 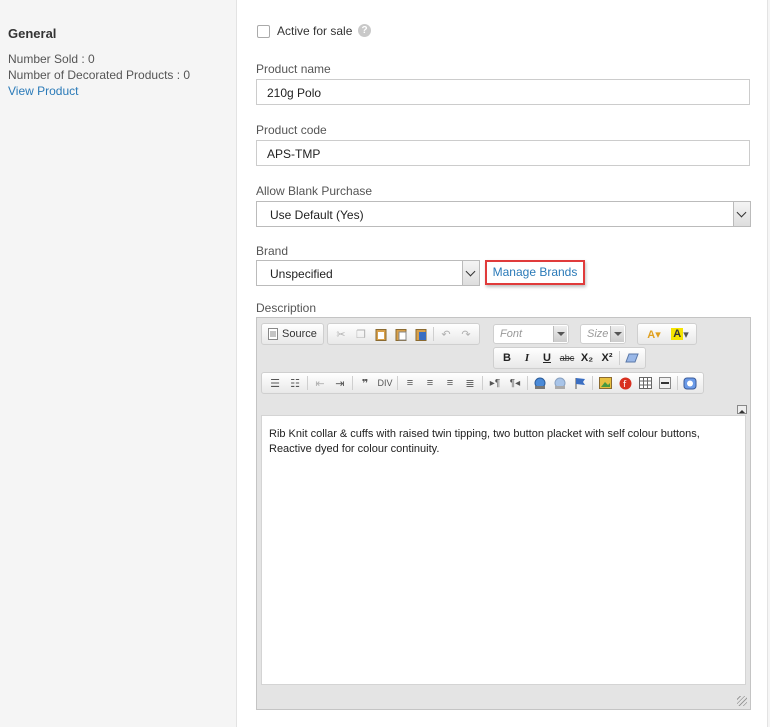 What do you see at coordinates (605, 383) in the screenshot?
I see `image-icon` at bounding box center [605, 383].